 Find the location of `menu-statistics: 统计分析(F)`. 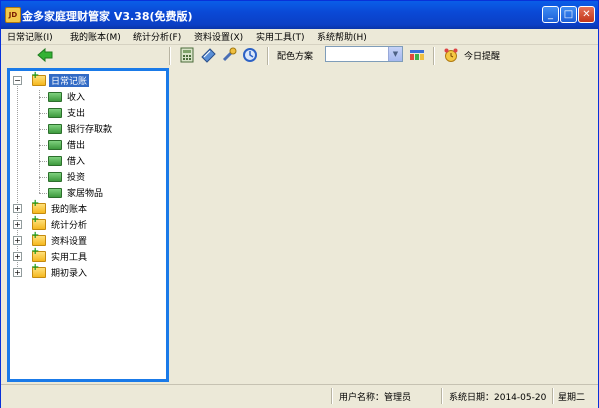

menu-statistics: 统计分析(F) is located at coordinates (157, 36).